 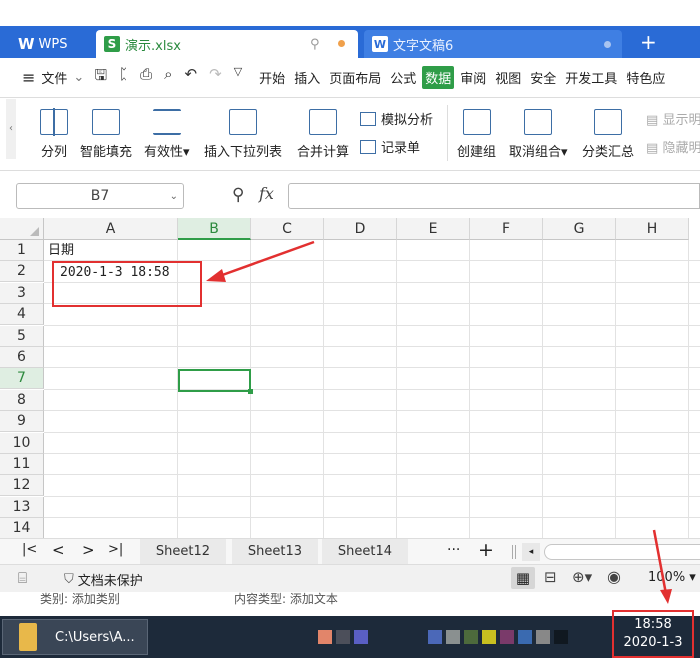 I want to click on column-header: H, so click(x=652, y=229).